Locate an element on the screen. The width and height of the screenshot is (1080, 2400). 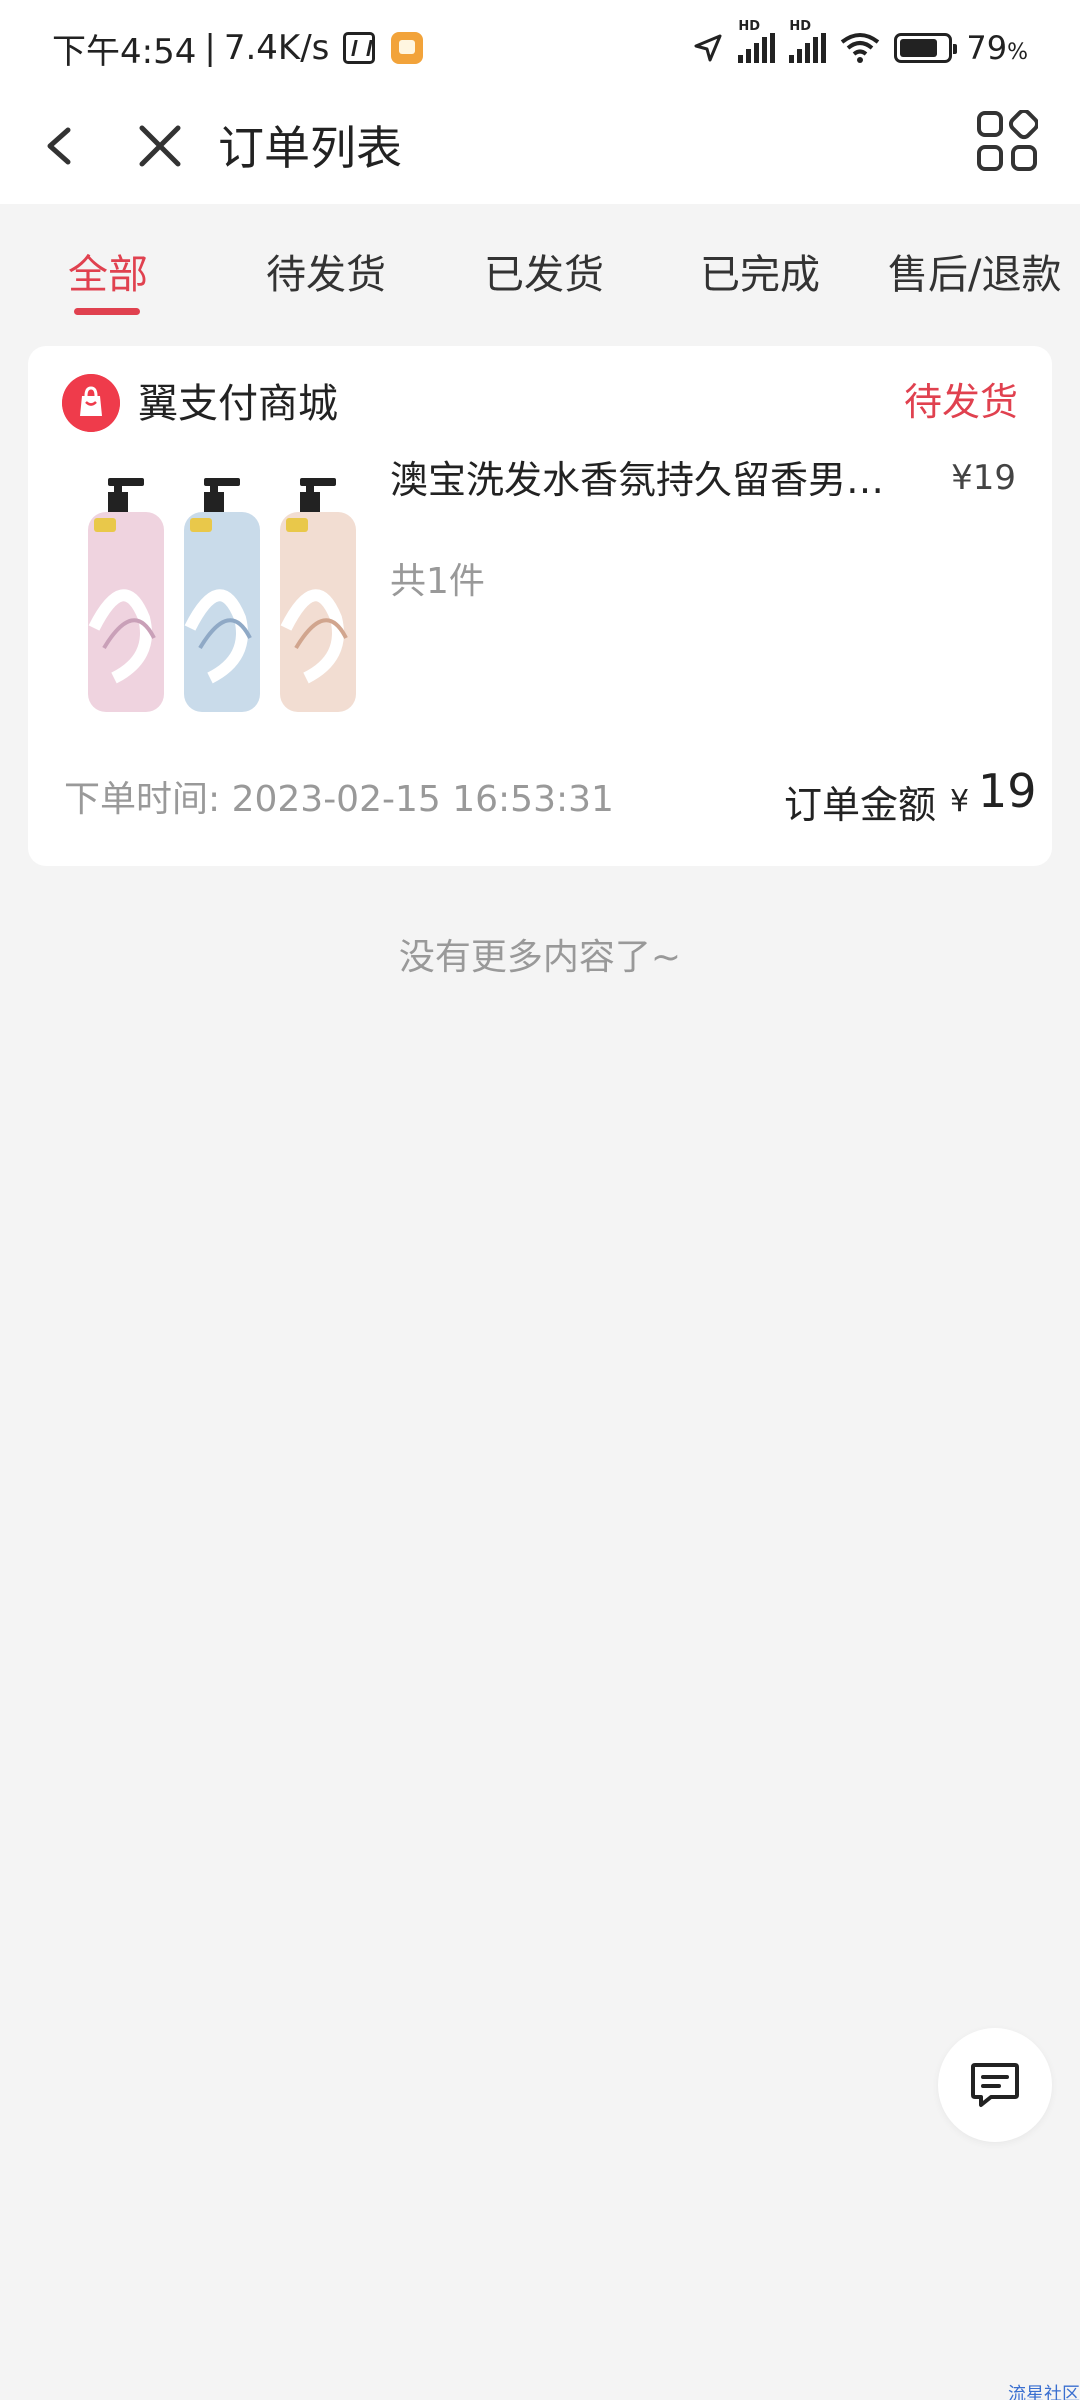
customer-service-button is located at coordinates (995, 2085).